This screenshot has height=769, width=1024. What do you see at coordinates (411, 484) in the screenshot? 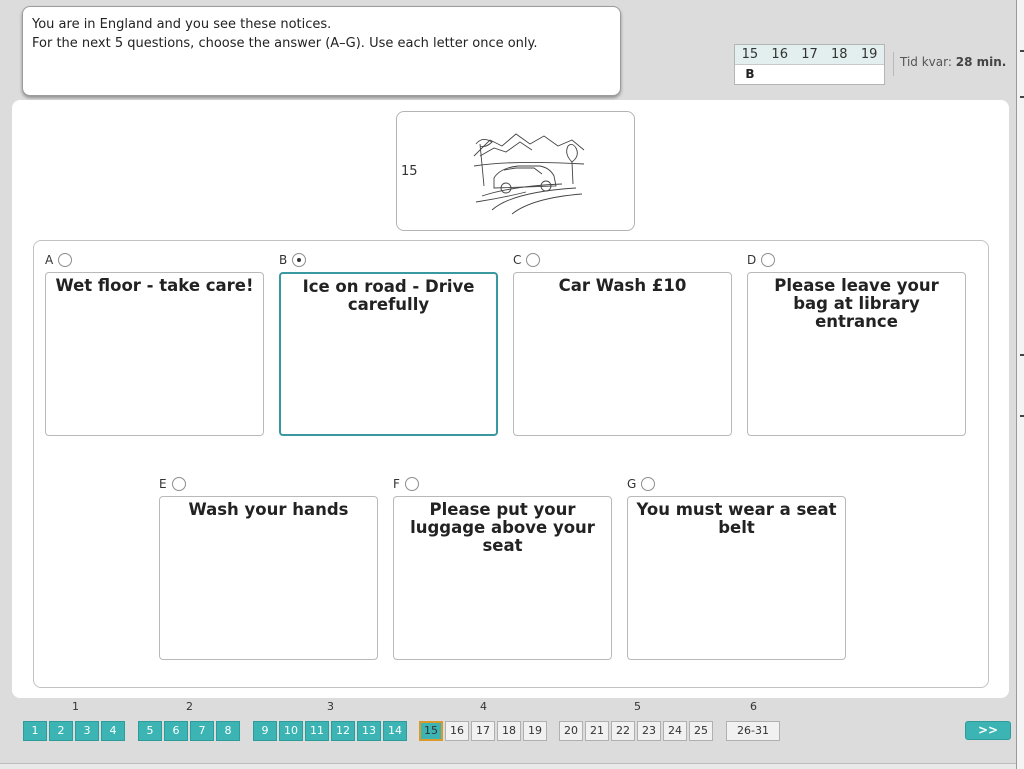
I see `option-f-radio` at bounding box center [411, 484].